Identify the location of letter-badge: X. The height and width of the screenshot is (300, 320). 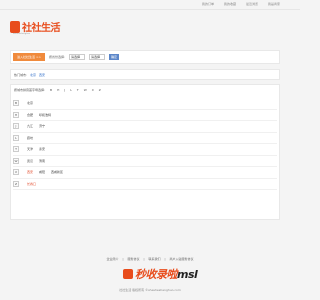
(16, 172).